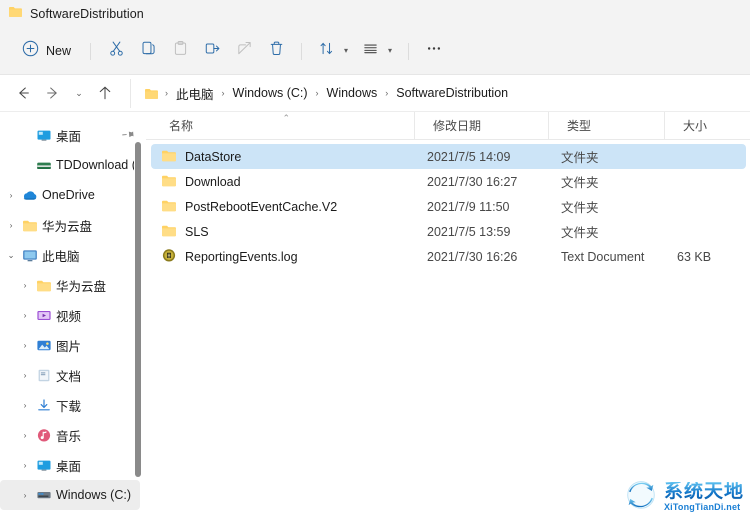 The width and height of the screenshot is (750, 522). I want to click on table-row: SLS 2021/7/5 13:59 文件夹, so click(448, 231).